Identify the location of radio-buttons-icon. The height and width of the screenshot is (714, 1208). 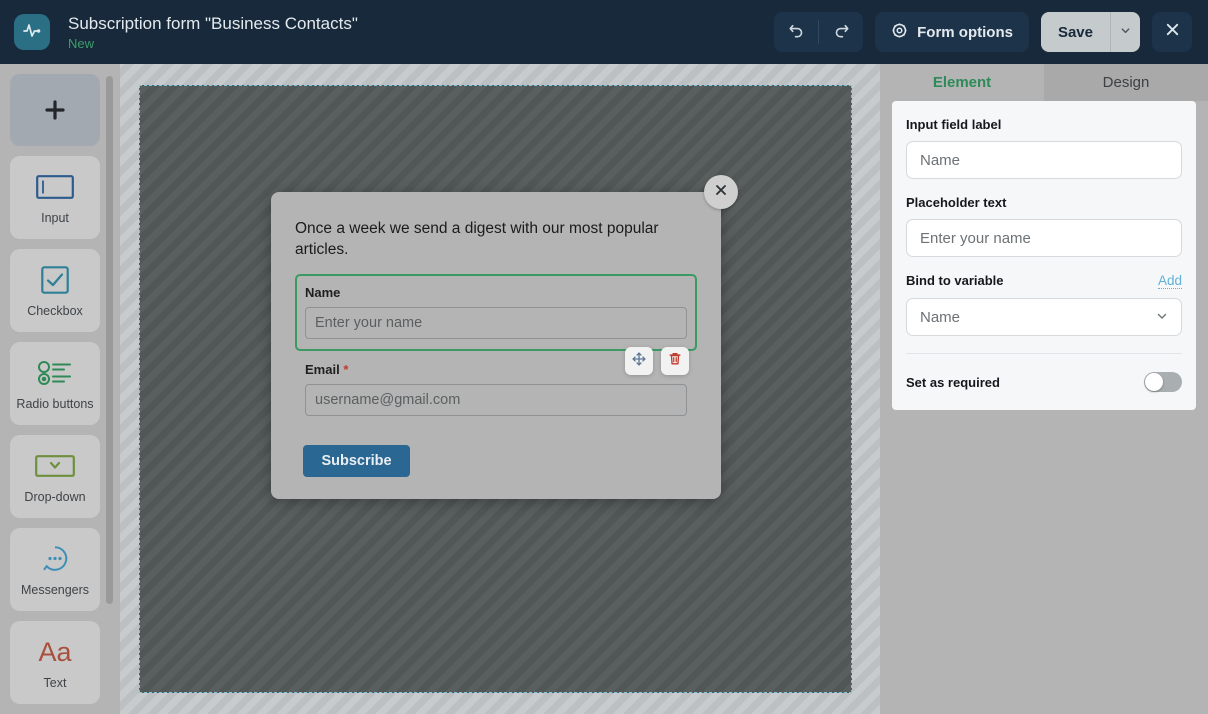
(55, 373).